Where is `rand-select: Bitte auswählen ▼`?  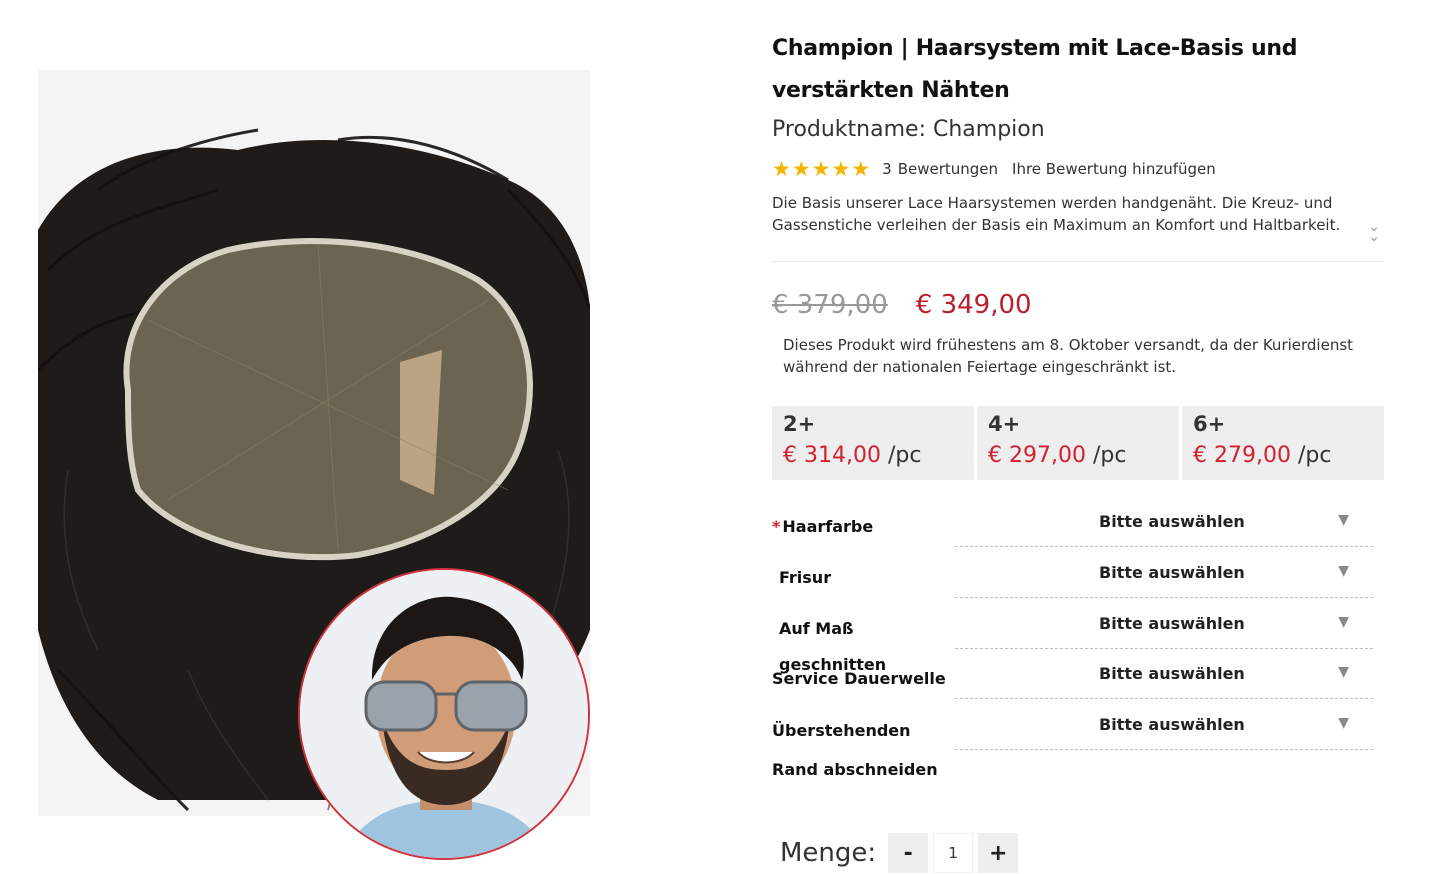
rand-select: Bitte auswählen ▼ is located at coordinates (1164, 727).